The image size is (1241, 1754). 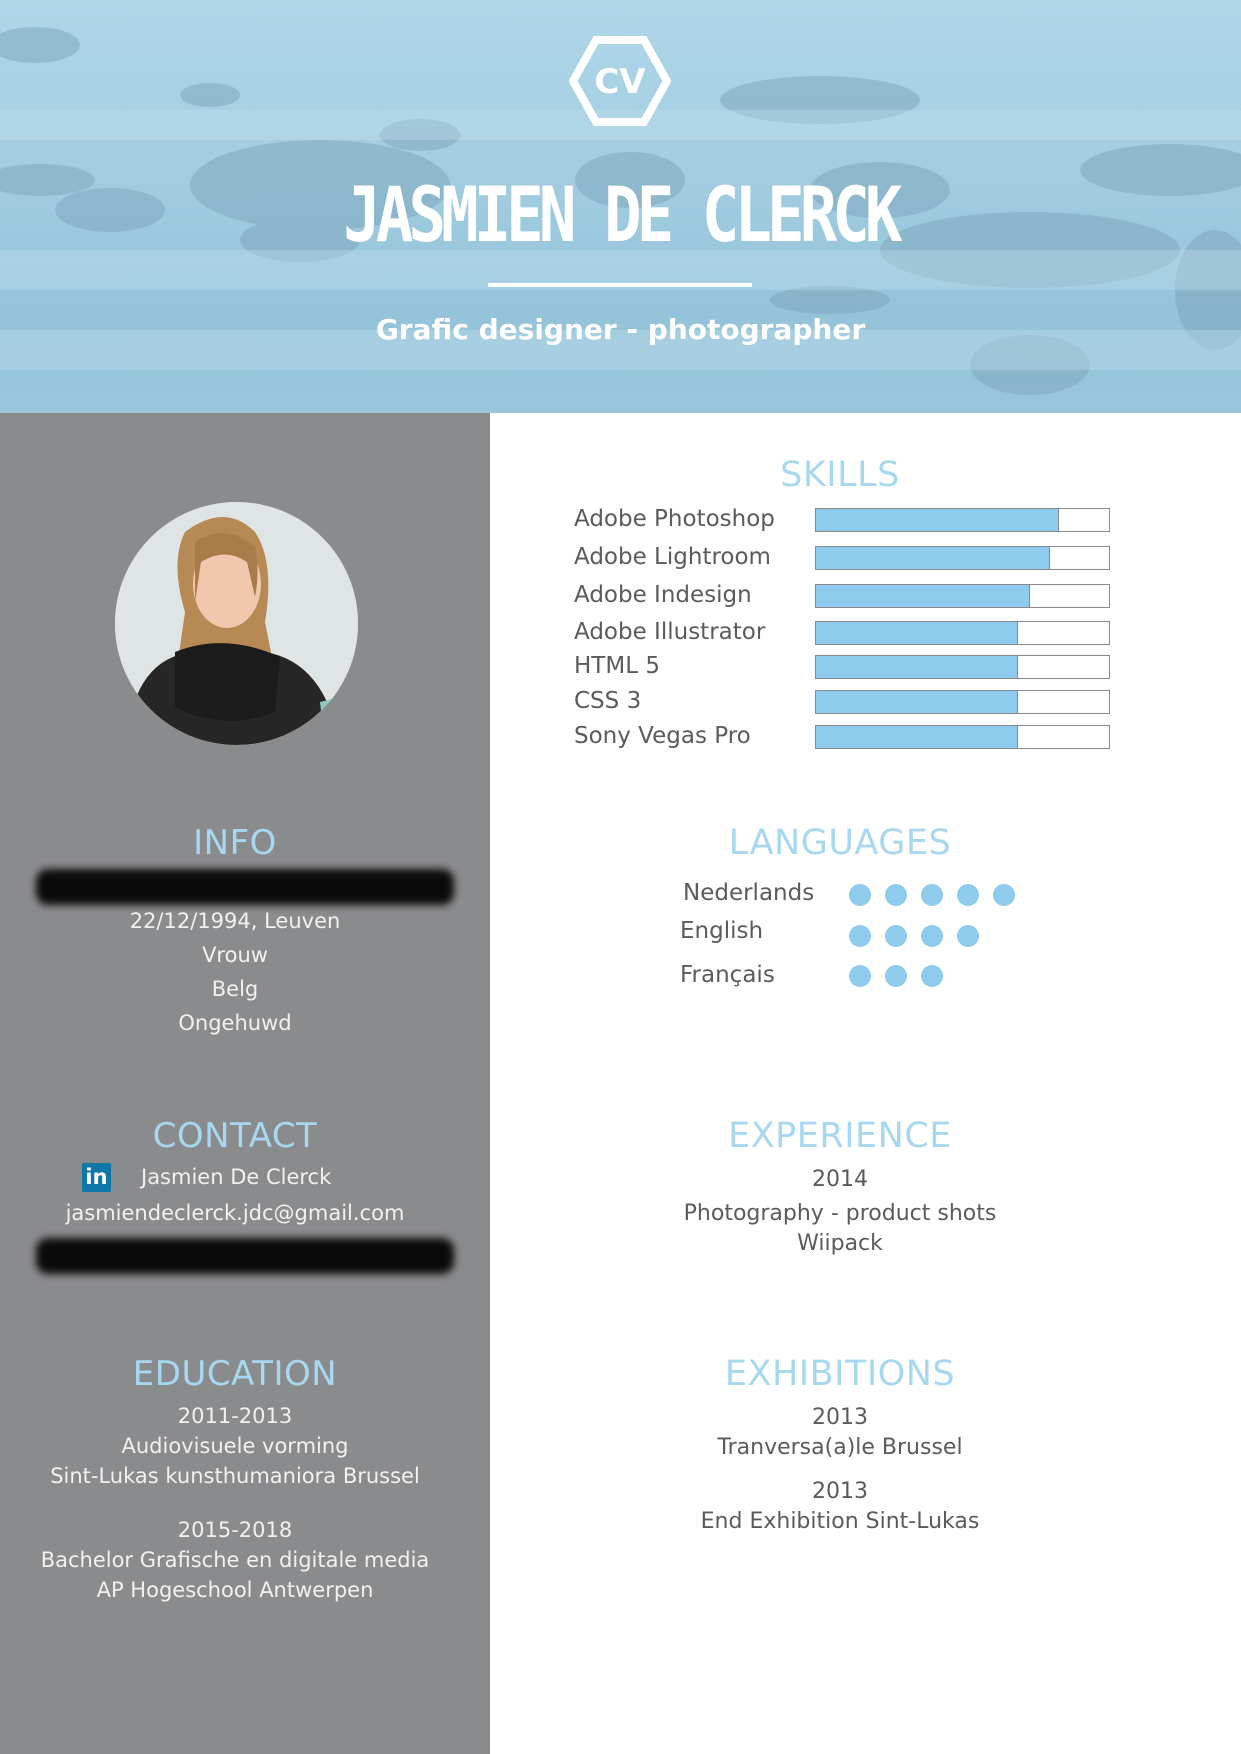 What do you see at coordinates (235, 1560) in the screenshot?
I see `education-program: Bachelor Grafische en digitale media` at bounding box center [235, 1560].